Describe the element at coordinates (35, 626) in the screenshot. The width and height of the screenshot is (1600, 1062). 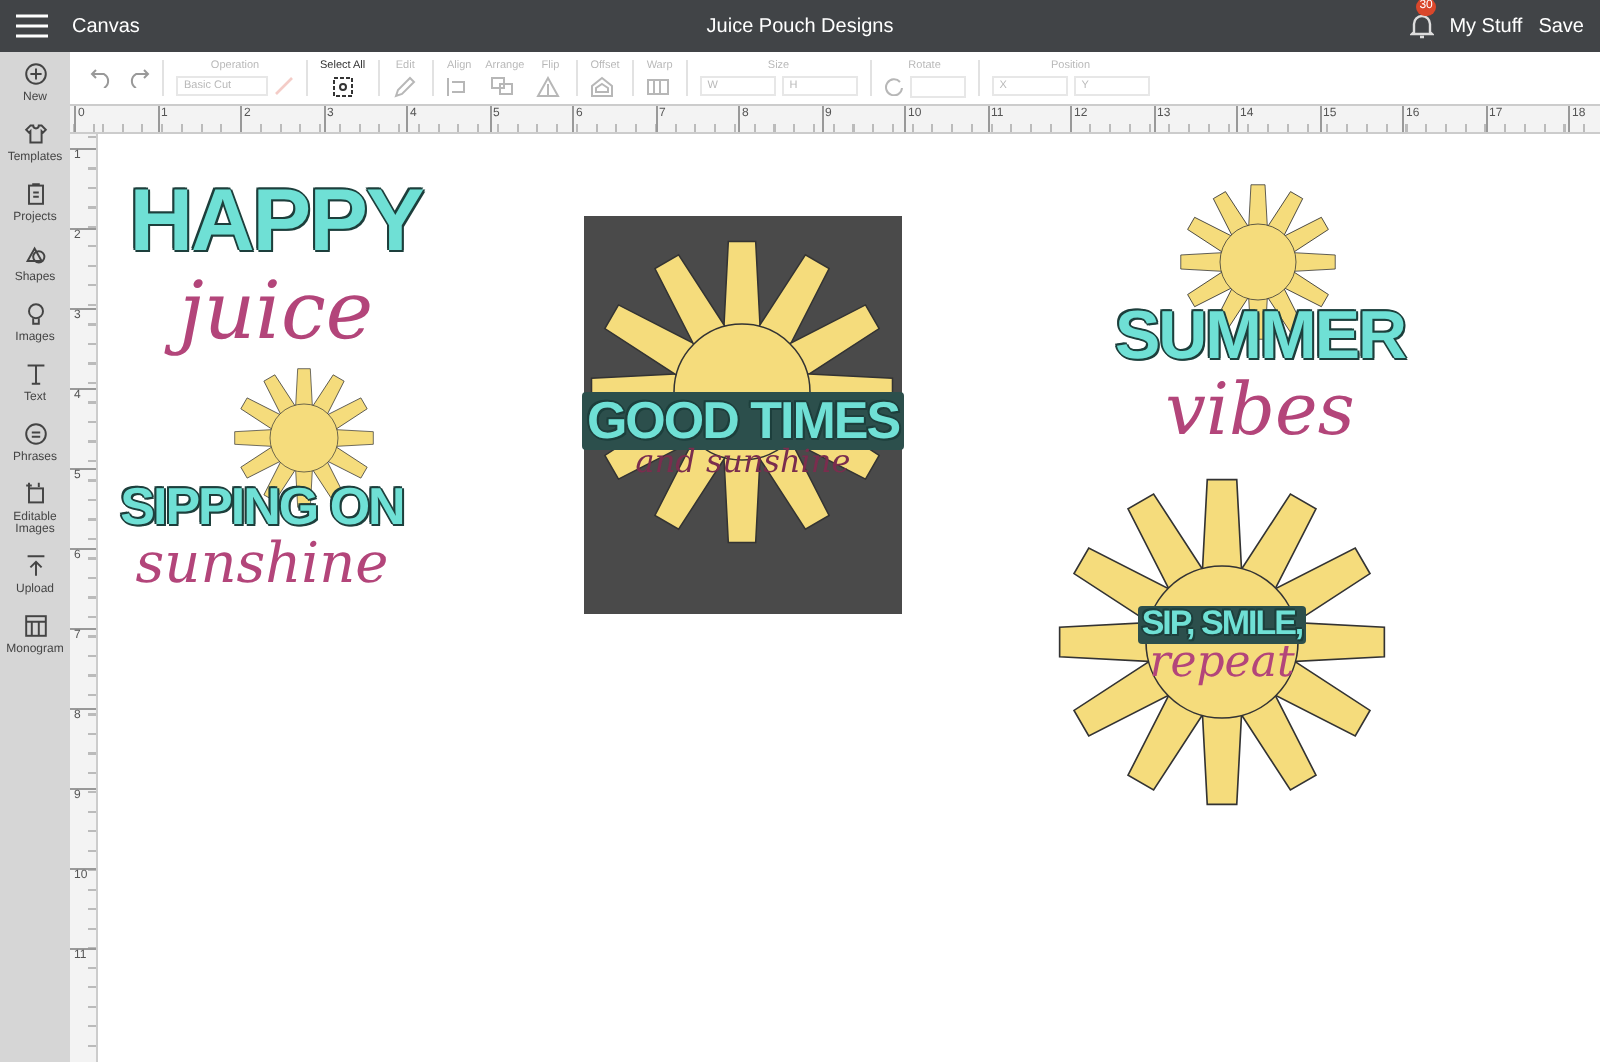
I see `monogram-icon` at that location.